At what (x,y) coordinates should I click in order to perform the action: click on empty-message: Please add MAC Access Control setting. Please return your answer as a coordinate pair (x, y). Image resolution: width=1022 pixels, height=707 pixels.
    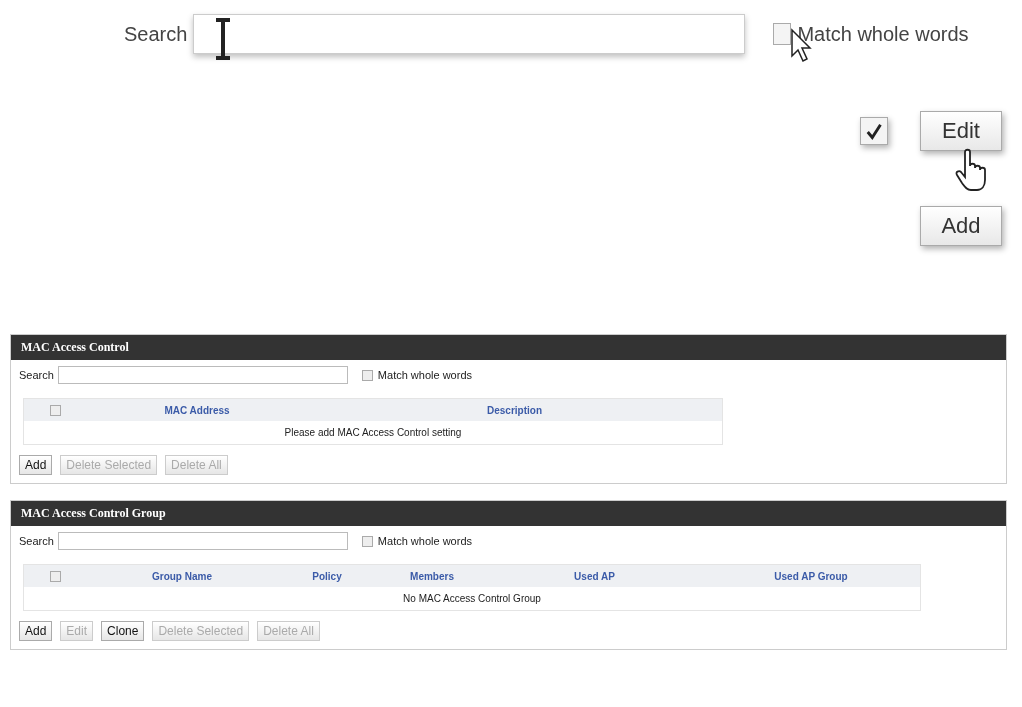
    Looking at the image, I should click on (373, 432).